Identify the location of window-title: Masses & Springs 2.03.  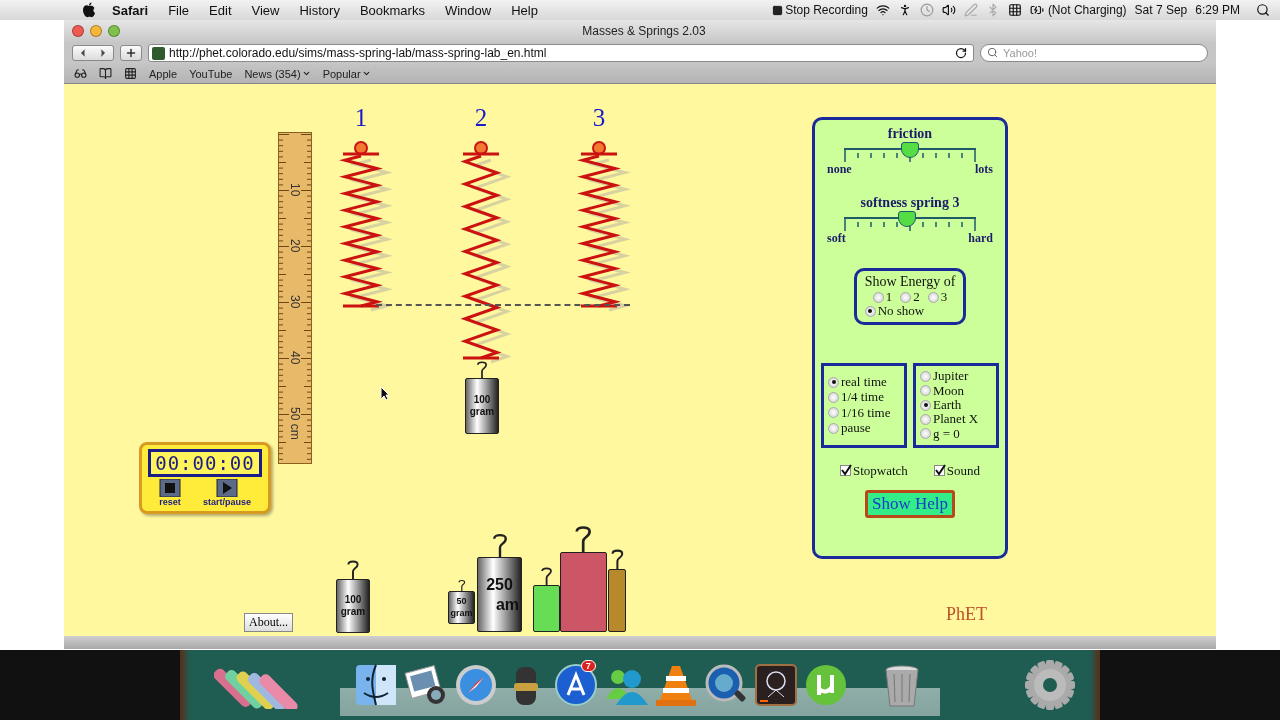
(644, 31).